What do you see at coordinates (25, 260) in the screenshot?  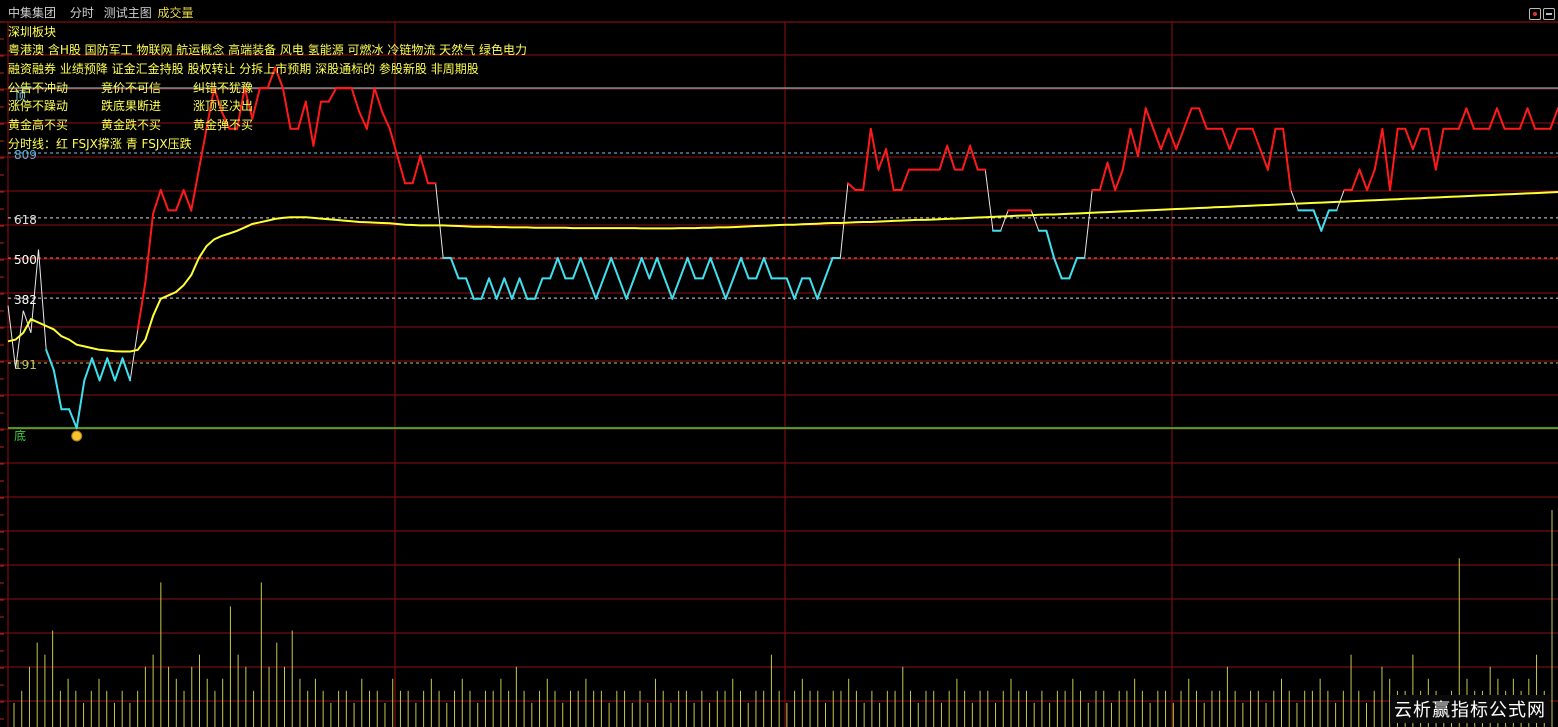 I see `fib-label: 500` at bounding box center [25, 260].